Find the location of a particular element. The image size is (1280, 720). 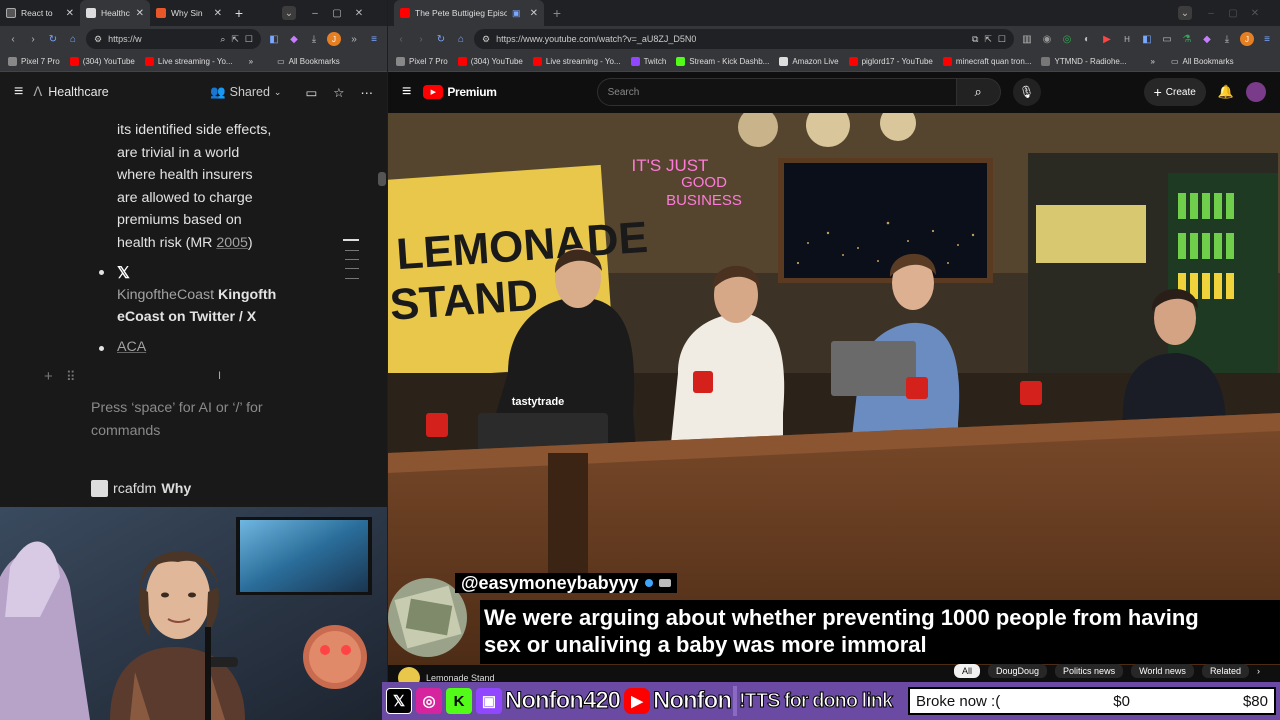

share-icon: ⇱ is located at coordinates (235, 39).